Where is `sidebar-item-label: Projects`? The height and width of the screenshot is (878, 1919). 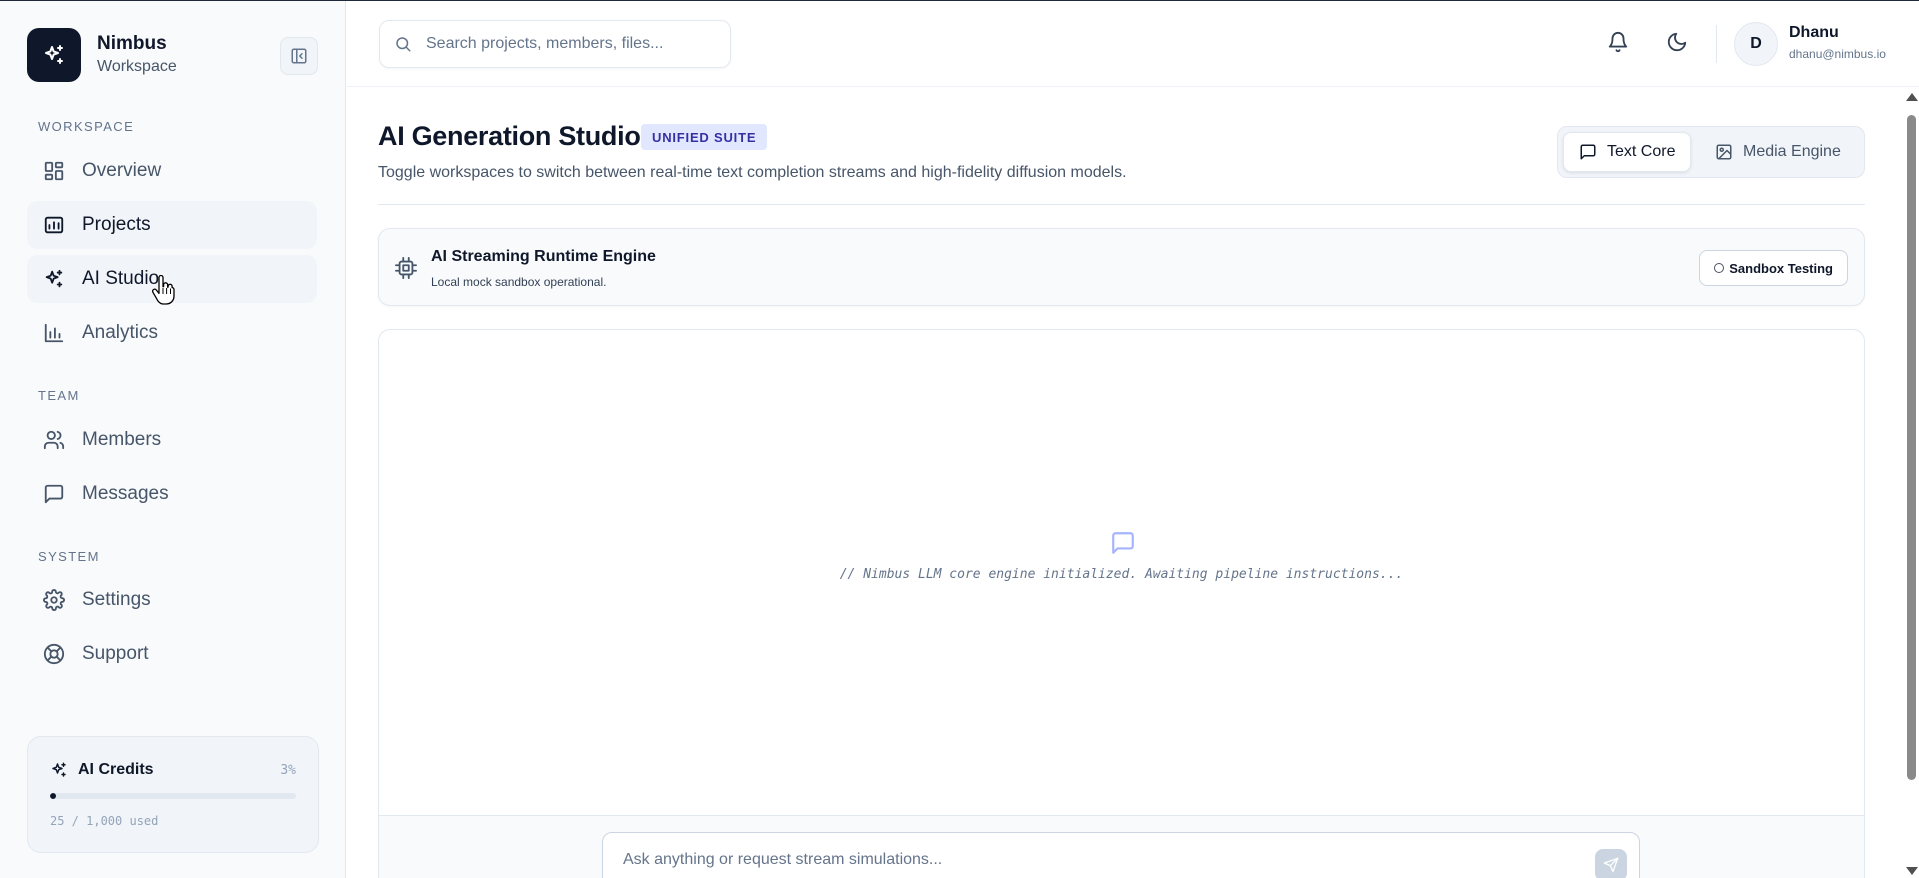
sidebar-item-label: Projects is located at coordinates (116, 224).